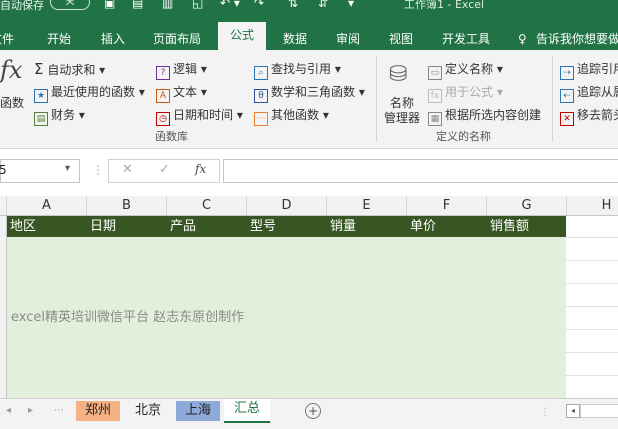 The height and width of the screenshot is (429, 618). Describe the element at coordinates (341, 226) in the screenshot. I see `header-quantity: 销量` at that location.